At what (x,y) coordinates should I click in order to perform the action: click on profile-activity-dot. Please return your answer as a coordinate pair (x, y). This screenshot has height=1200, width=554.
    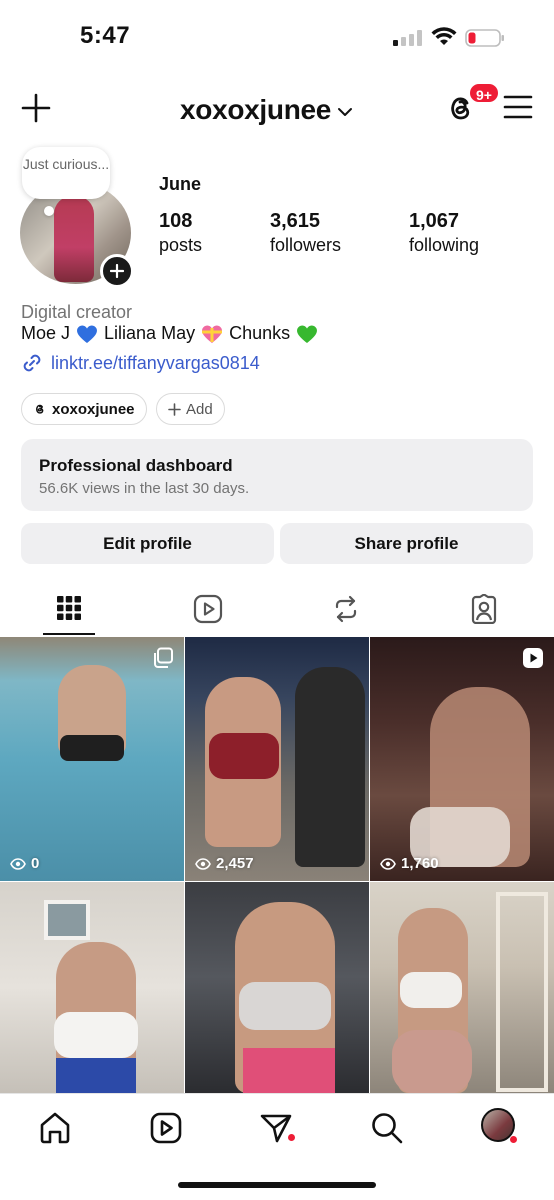
    Looking at the image, I should click on (513, 1139).